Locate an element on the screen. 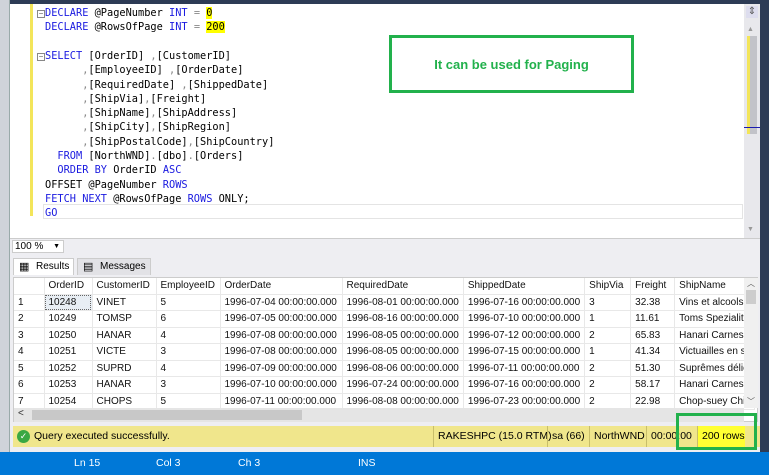 The width and height of the screenshot is (769, 475). table-cell: 1996-07-12 00:00:00.000 is located at coordinates (524, 335).